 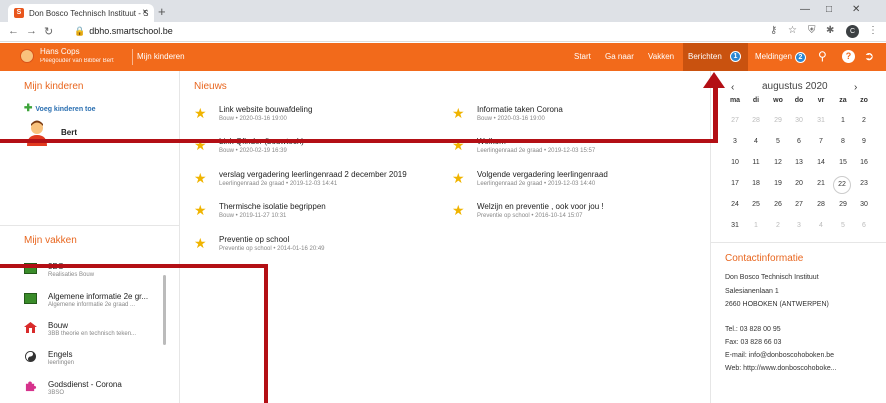 I want to click on calendar-day: 17, so click(x=735, y=184).